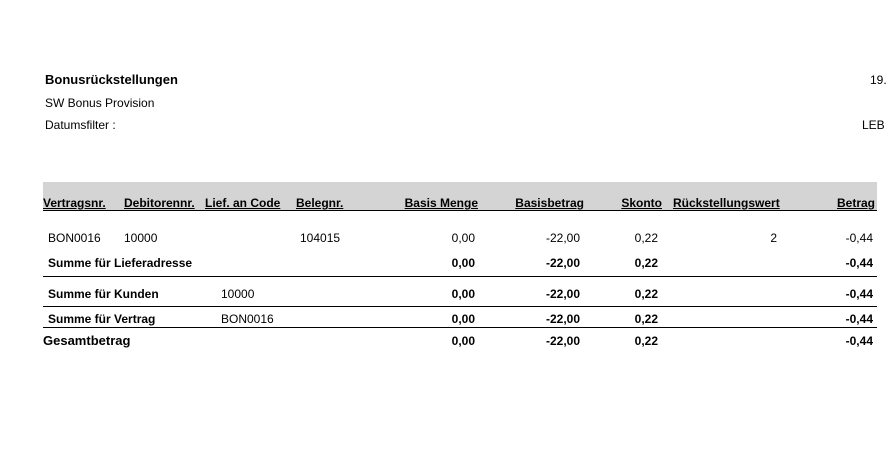 The width and height of the screenshot is (886, 453). What do you see at coordinates (87, 340) in the screenshot?
I see `gesamt-label: Gesamtbetrag` at bounding box center [87, 340].